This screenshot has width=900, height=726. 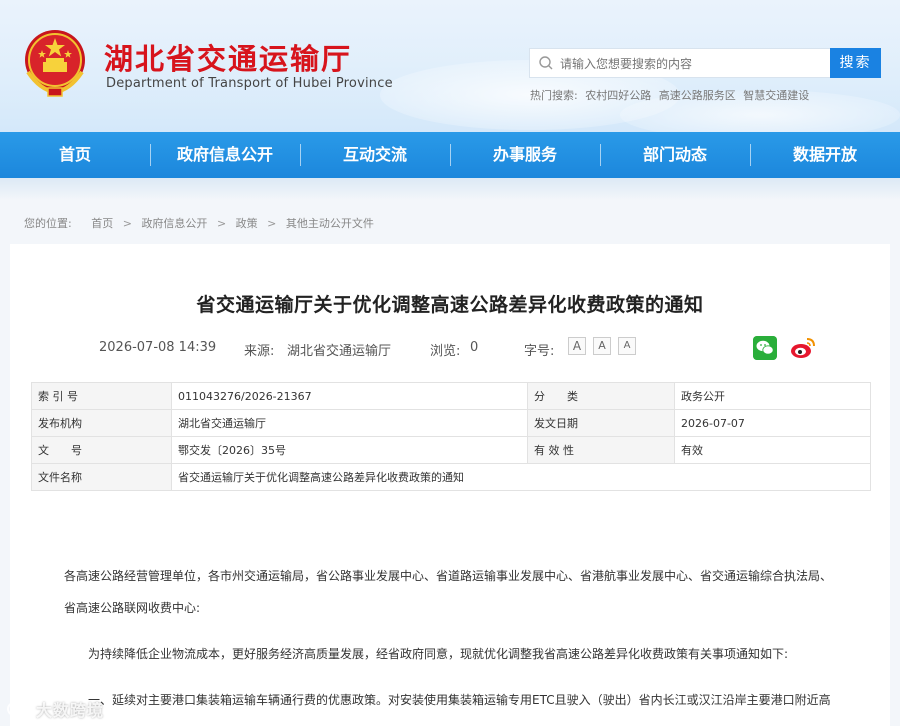 I want to click on table-value: 有效, so click(x=772, y=450).